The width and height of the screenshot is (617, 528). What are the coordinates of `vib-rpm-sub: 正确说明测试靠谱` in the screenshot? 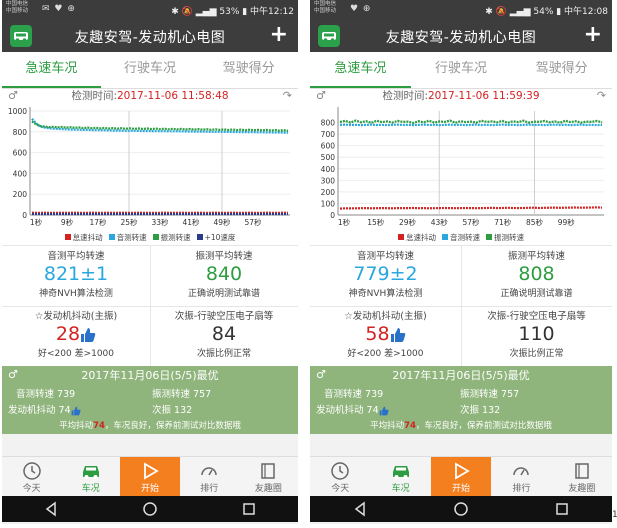 It's located at (536, 294).